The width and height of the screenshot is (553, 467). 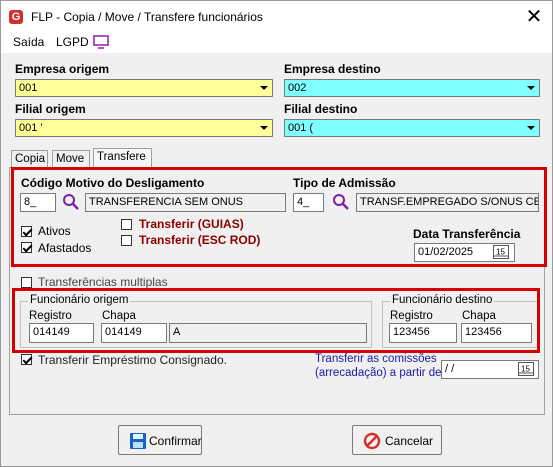 What do you see at coordinates (200, 240) in the screenshot?
I see `esc-rod-label: Transferir (ESC ROD)` at bounding box center [200, 240].